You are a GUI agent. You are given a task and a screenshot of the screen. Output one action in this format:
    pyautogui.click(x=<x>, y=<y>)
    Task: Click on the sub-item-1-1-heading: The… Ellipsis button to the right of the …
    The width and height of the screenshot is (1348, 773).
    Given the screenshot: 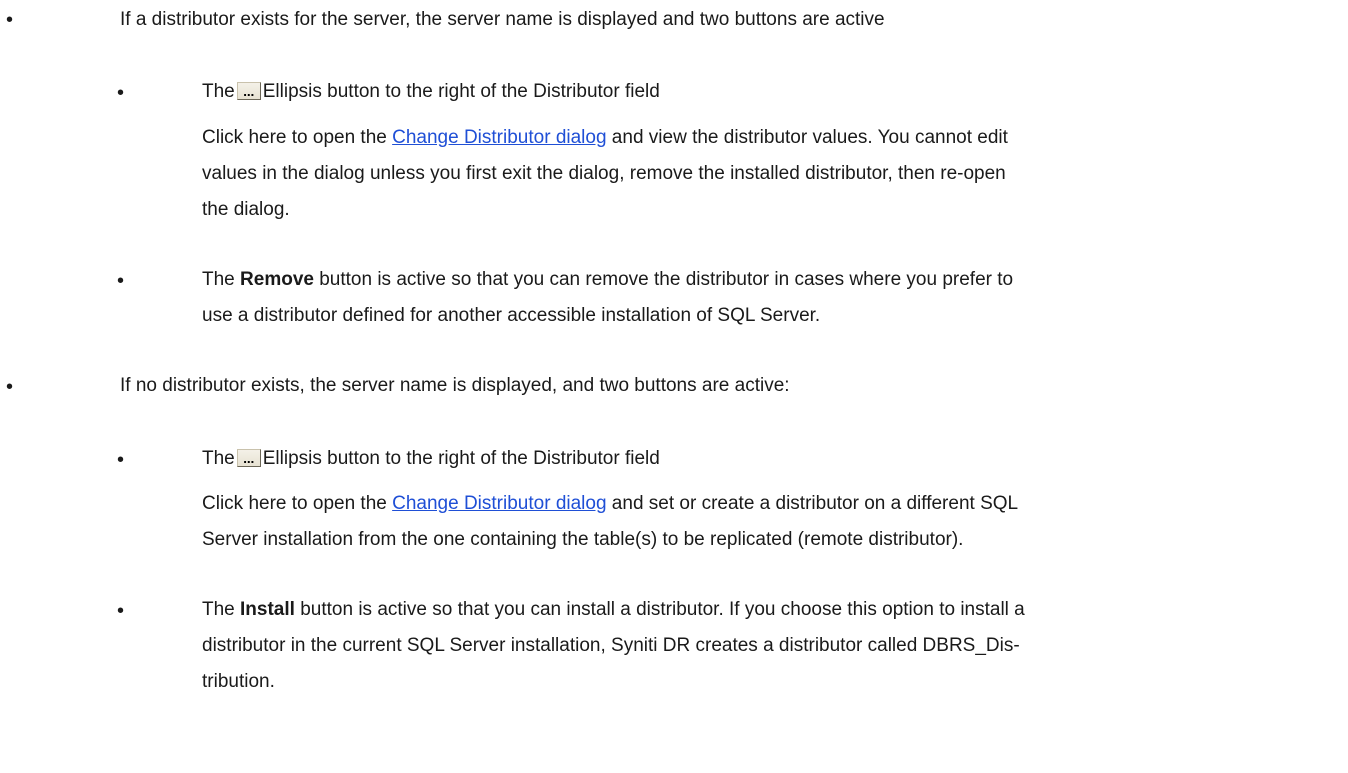 What is the action you would take?
    pyautogui.click(x=431, y=92)
    